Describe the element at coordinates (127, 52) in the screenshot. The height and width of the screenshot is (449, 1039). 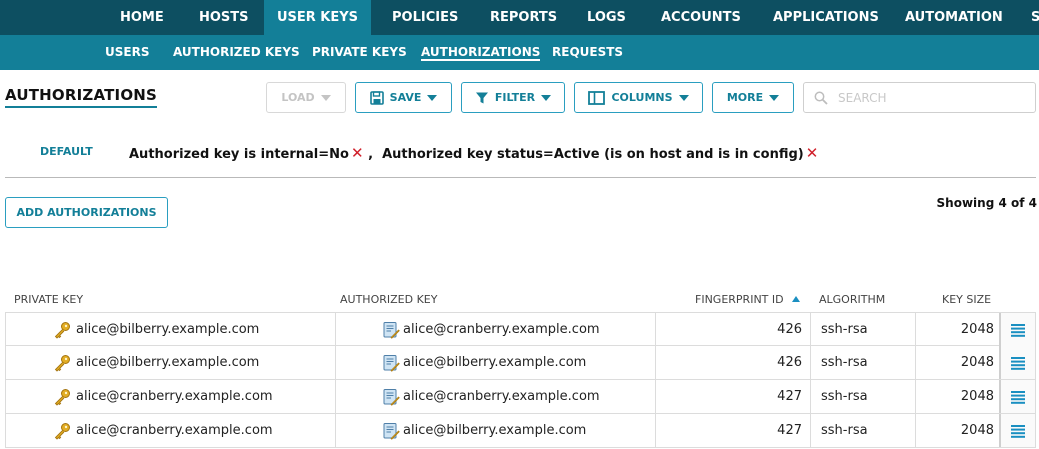
I see `subnav-users: USERS` at that location.